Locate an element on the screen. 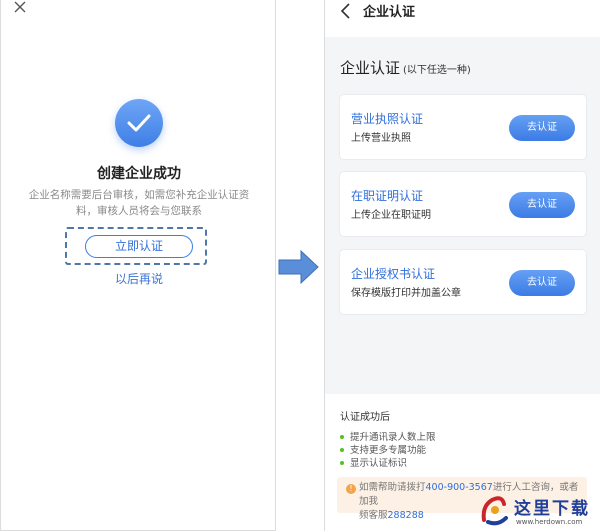  success-description: 企业名称需要后台审核，如需您补充企业认证资 料，审核人员将会与您联系 is located at coordinates (139, 203).